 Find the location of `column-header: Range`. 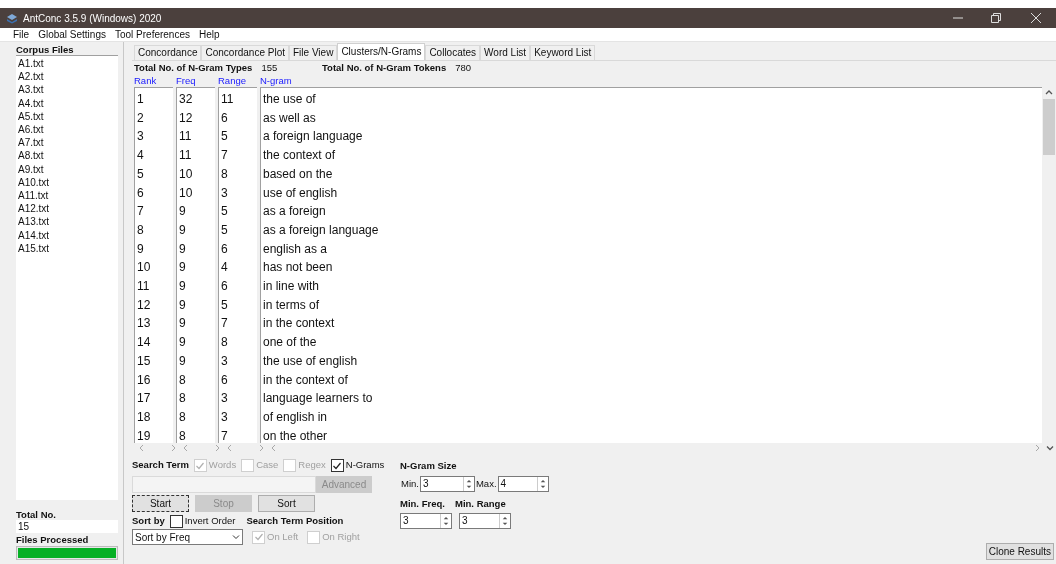

column-header: Range is located at coordinates (237, 81).